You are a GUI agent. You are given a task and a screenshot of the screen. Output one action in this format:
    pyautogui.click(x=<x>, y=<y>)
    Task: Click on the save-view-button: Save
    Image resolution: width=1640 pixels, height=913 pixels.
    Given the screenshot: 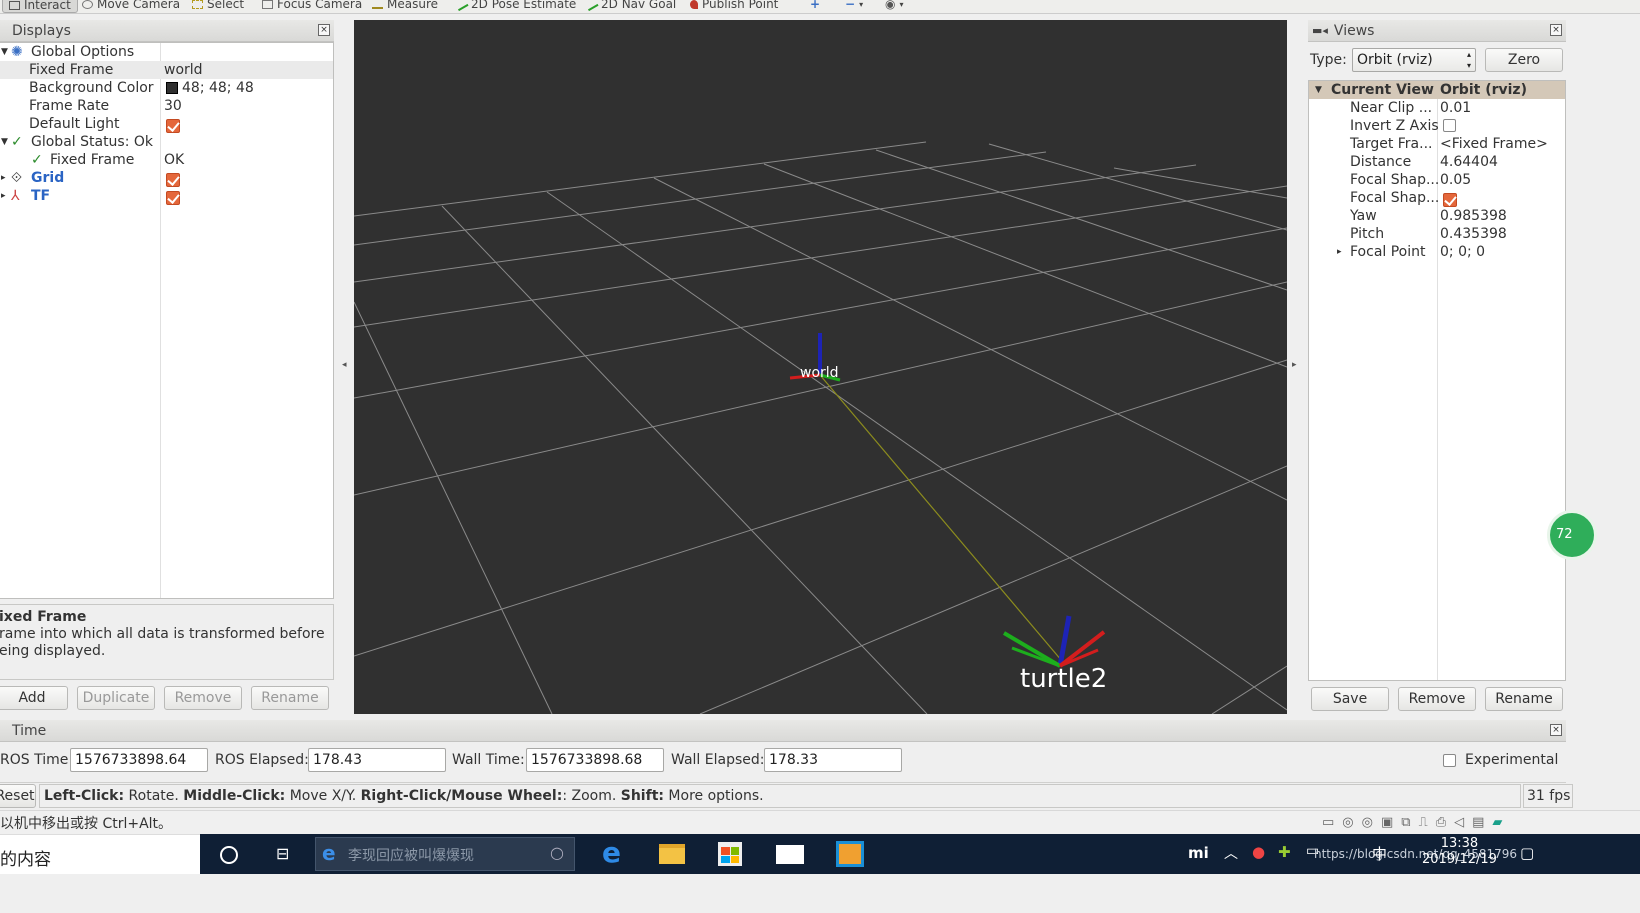 What is the action you would take?
    pyautogui.click(x=1350, y=699)
    